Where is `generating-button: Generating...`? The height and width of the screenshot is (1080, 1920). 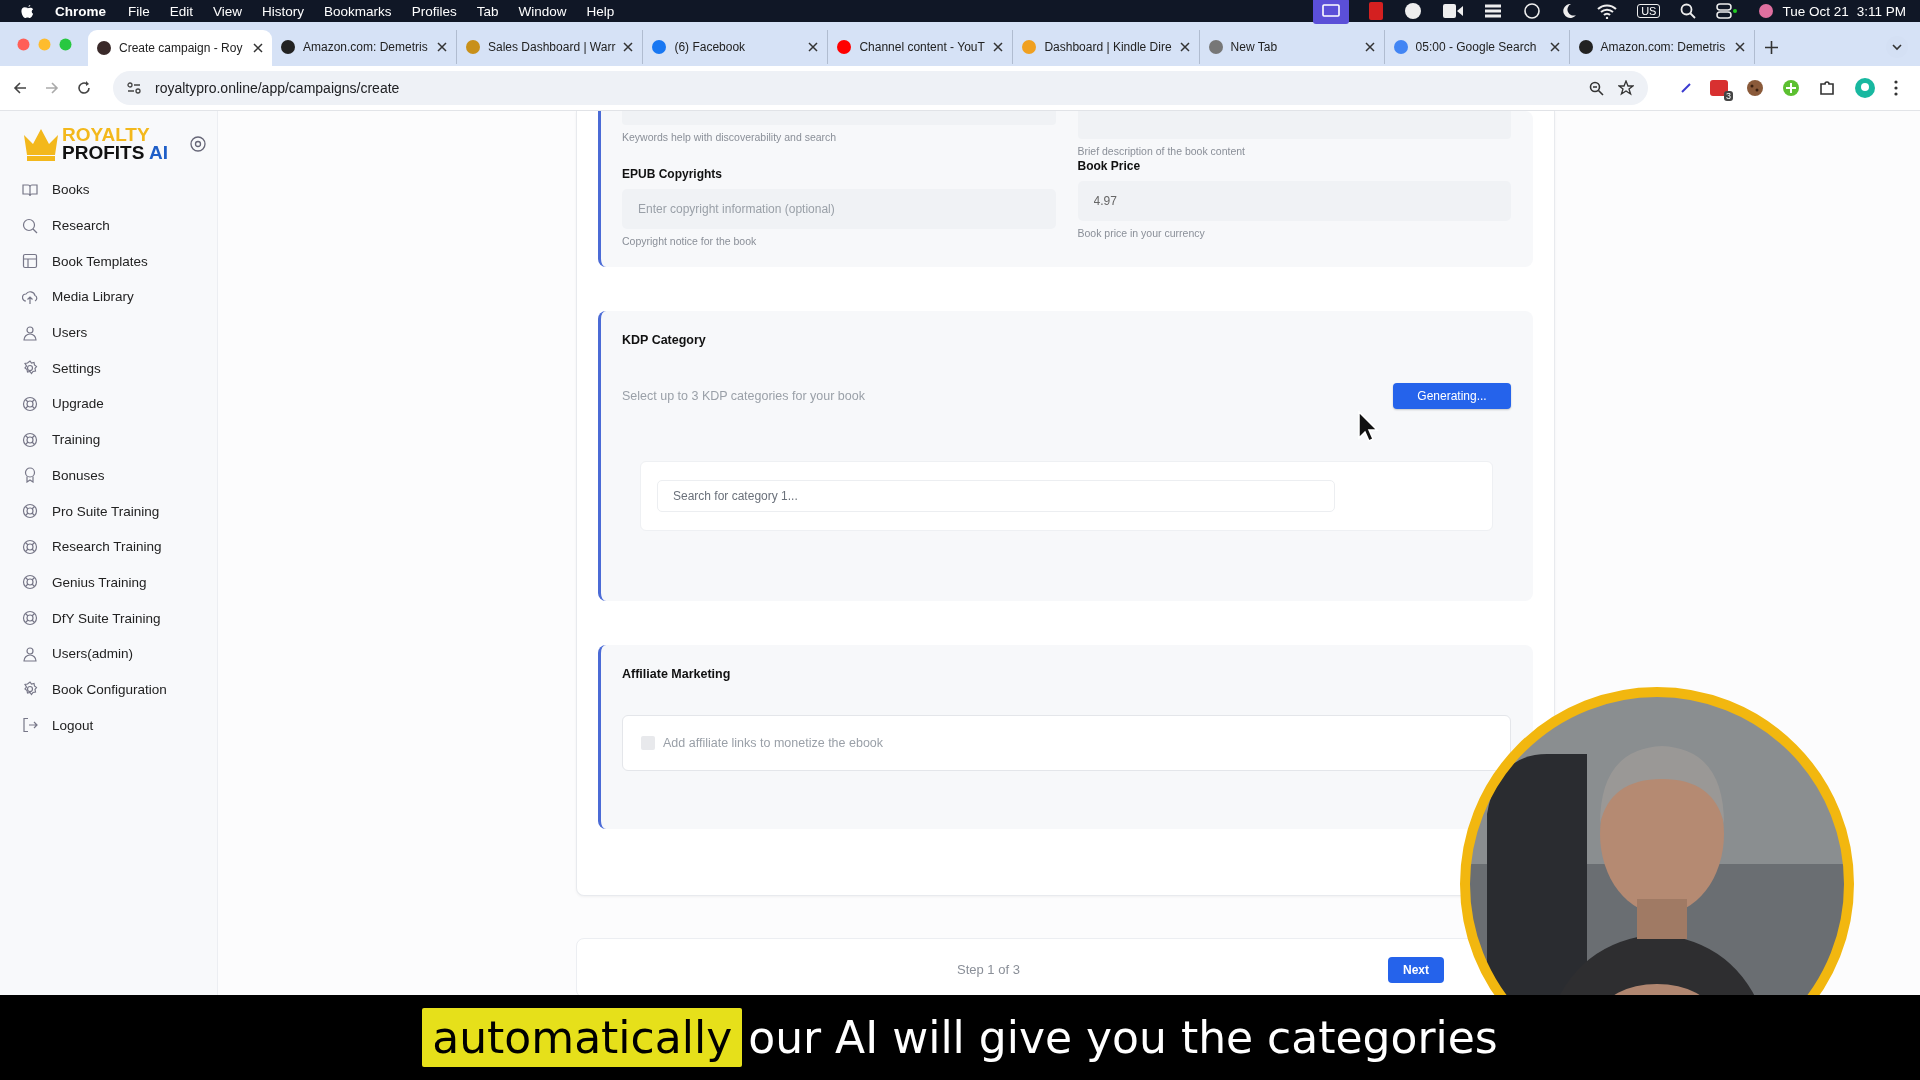
generating-button: Generating... is located at coordinates (1452, 396).